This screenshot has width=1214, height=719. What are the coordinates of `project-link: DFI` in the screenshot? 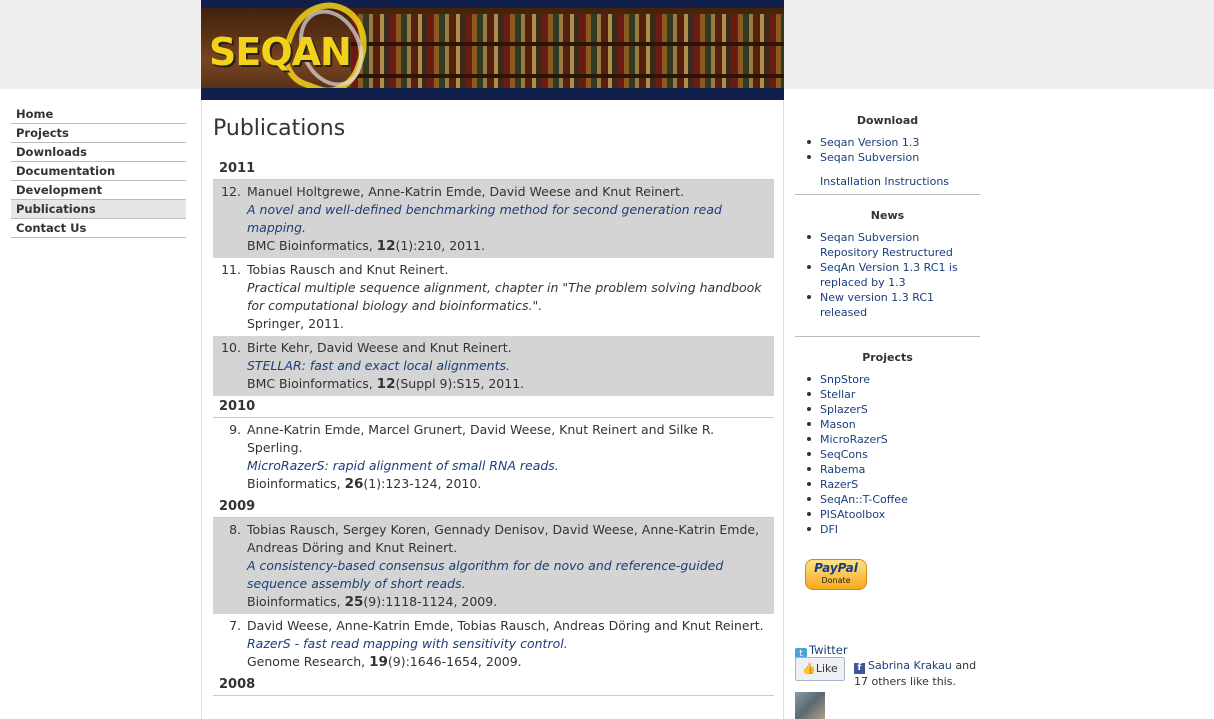 It's located at (893, 529).